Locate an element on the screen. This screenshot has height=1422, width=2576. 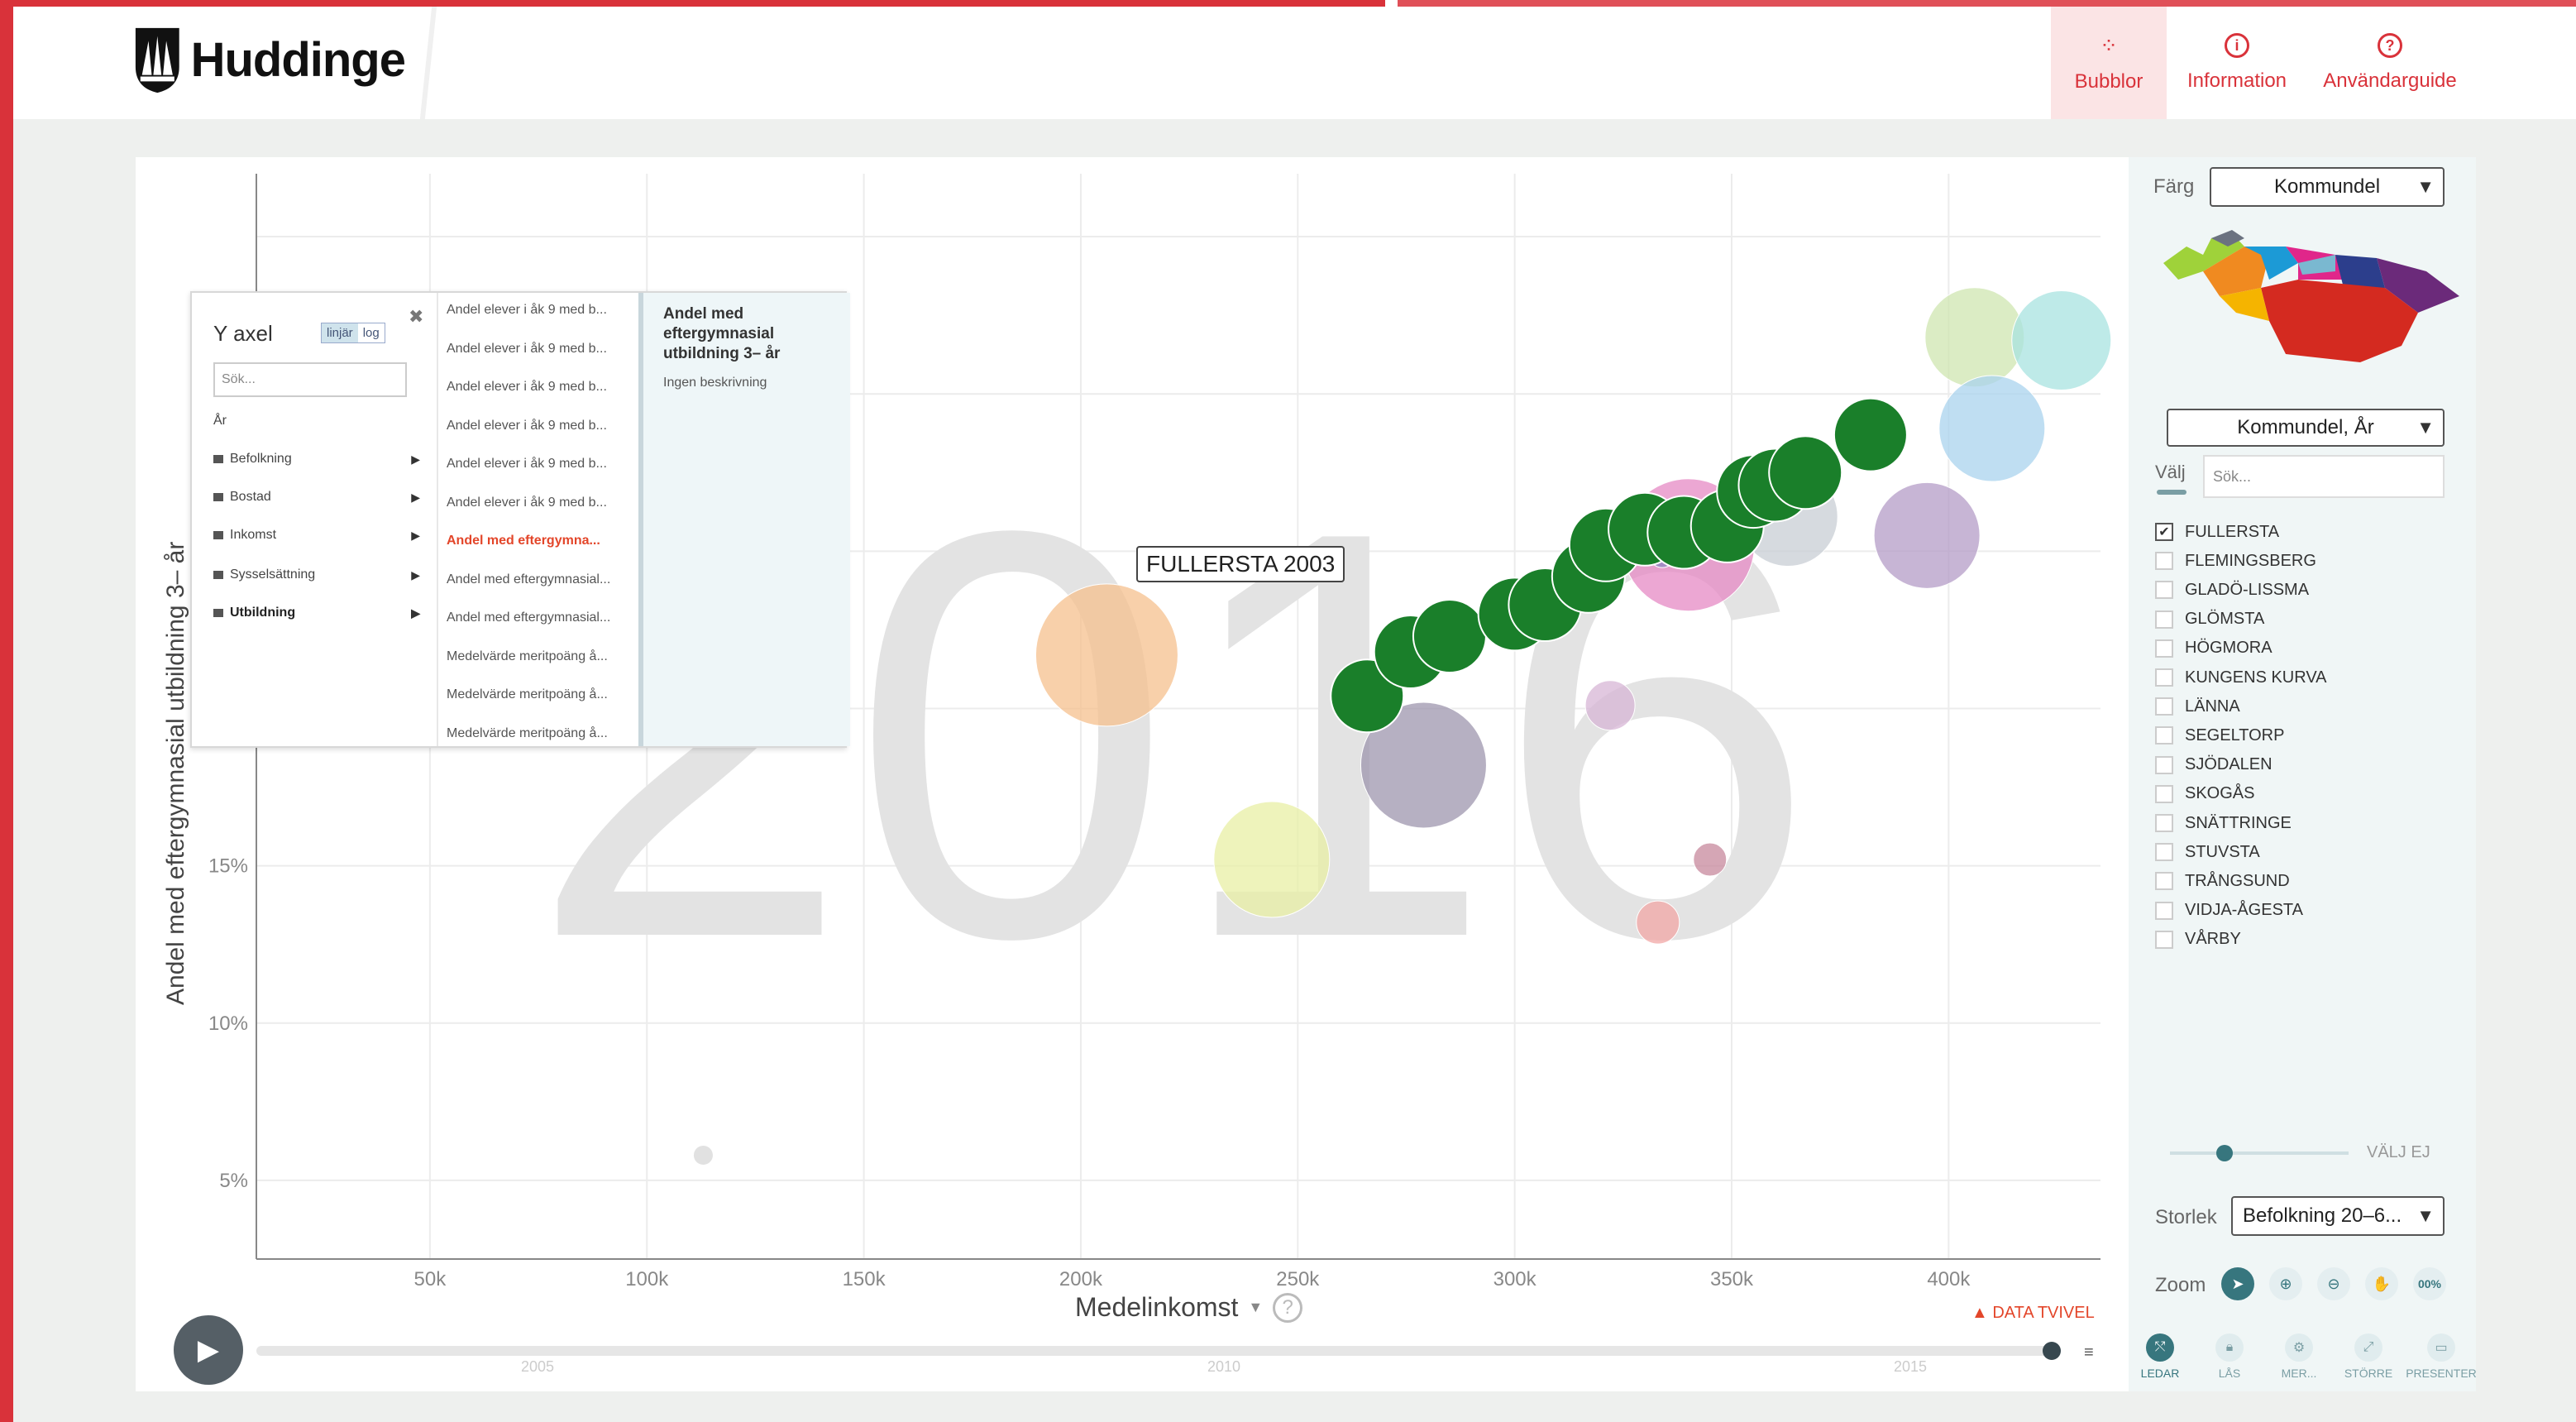
pan-tool-button: ✋ is located at coordinates (2381, 1283).